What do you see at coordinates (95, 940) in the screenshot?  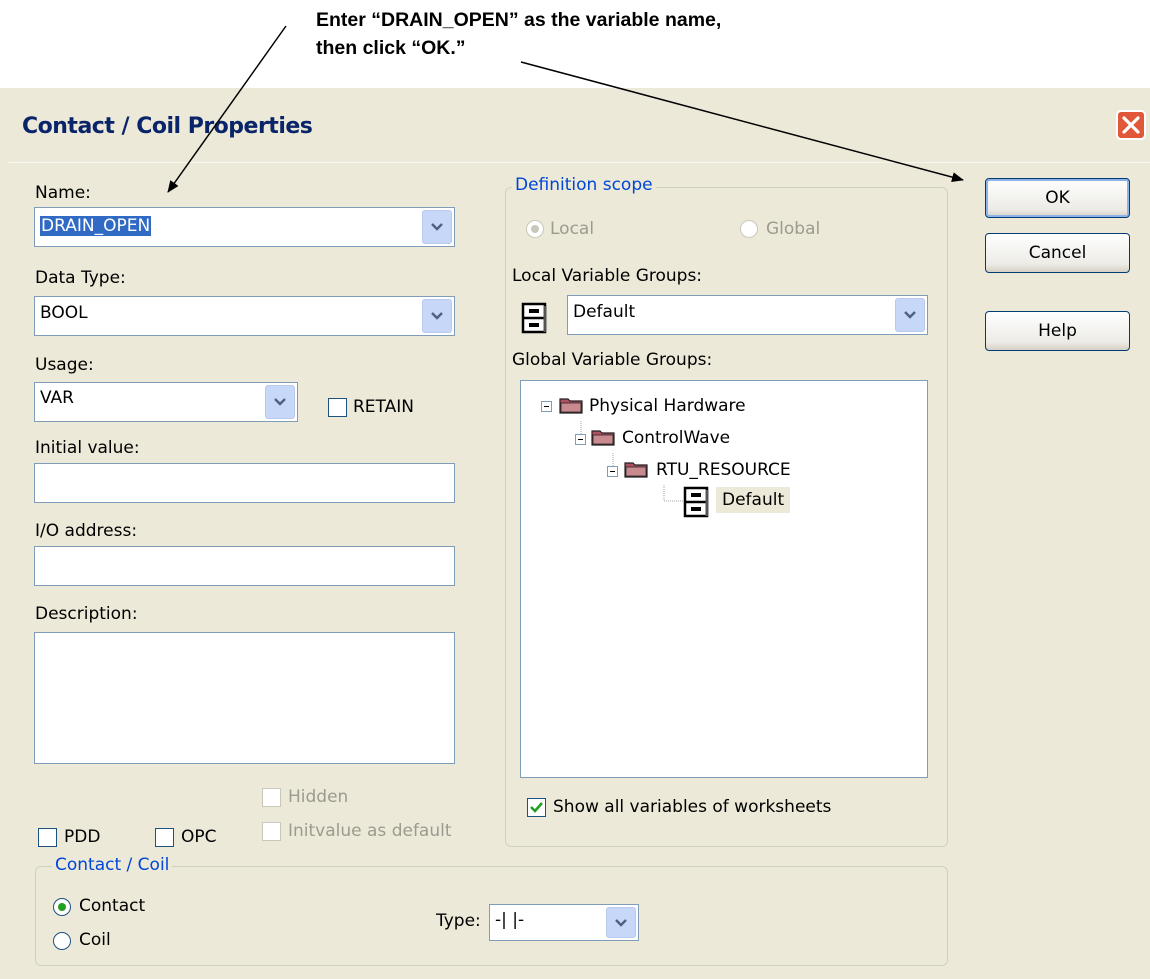 I see `coil-radio-label: Coil` at bounding box center [95, 940].